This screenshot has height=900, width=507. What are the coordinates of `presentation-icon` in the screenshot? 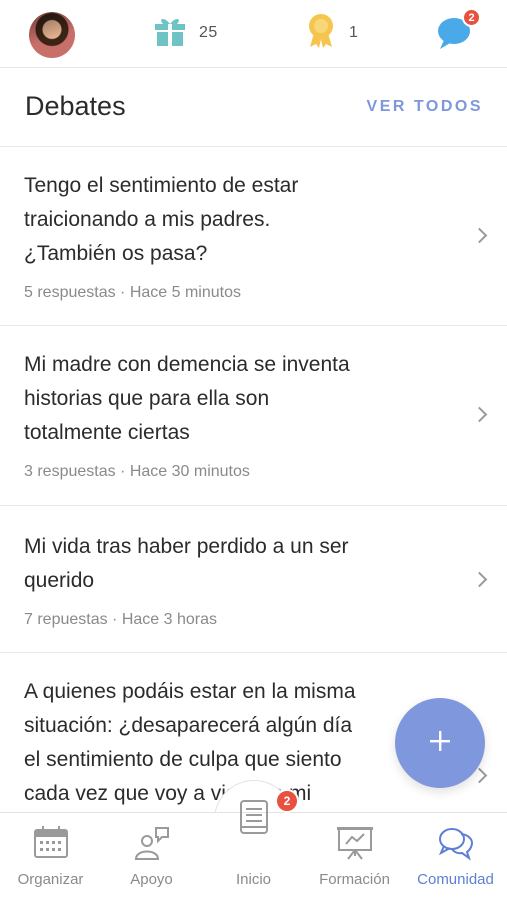 It's located at (355, 845).